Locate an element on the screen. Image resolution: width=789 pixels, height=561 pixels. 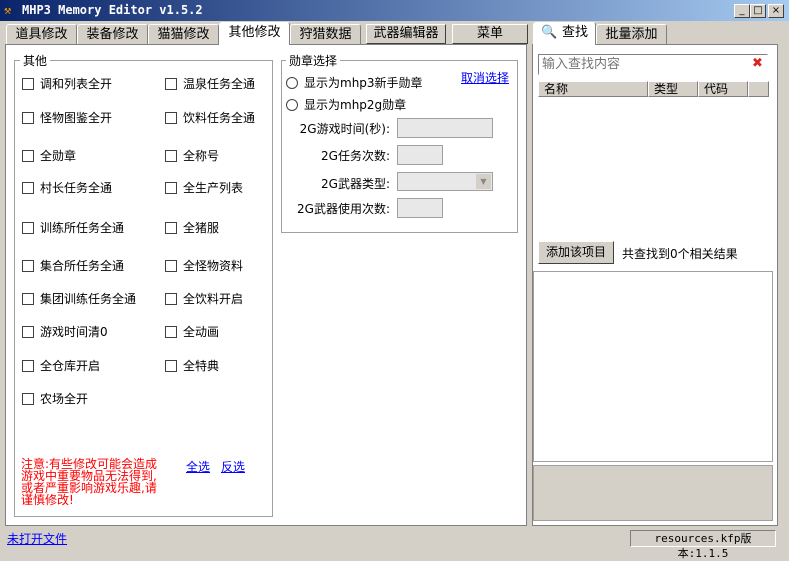
tab-equipment: 装备修改 is located at coordinates (112, 34).